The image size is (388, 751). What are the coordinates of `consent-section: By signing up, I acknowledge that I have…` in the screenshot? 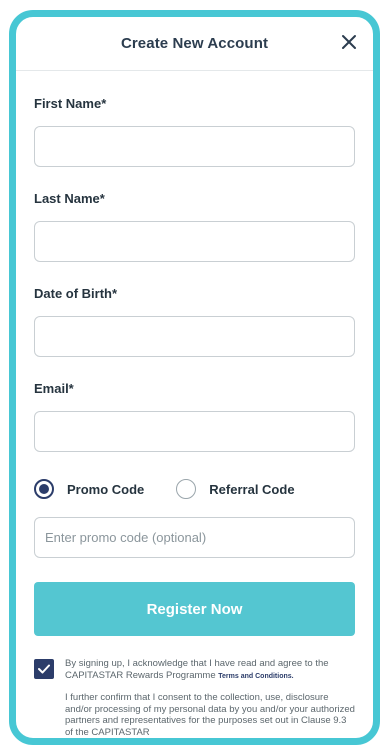 It's located at (194, 698).